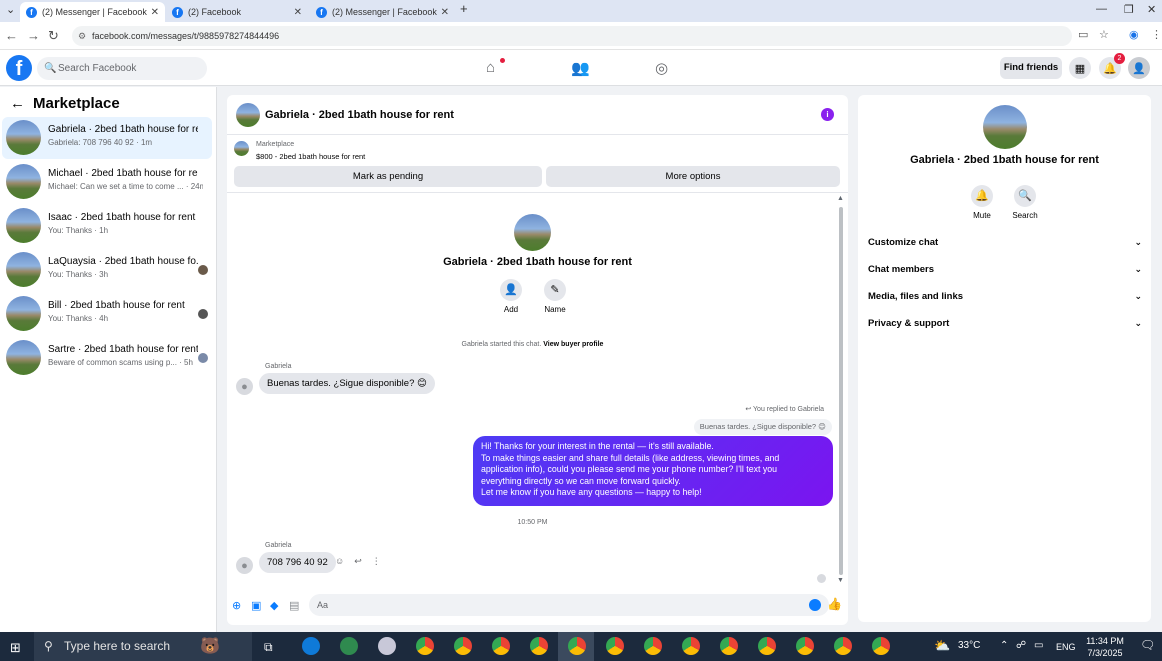 The height and width of the screenshot is (661, 1162). Describe the element at coordinates (1005, 299) in the screenshot. I see `media-files-links-item: Media, files and links ⌄` at that location.